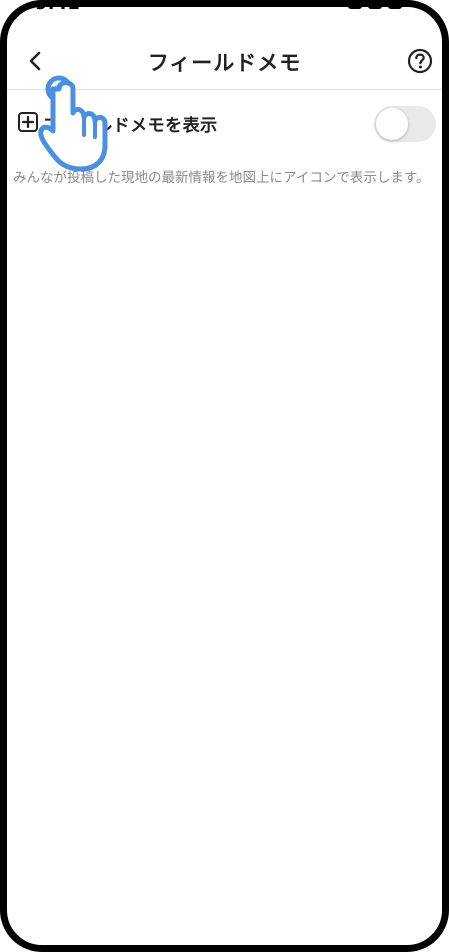 This screenshot has height=952, width=449. Describe the element at coordinates (57, 7) in the screenshot. I see `status-time: 9:41` at that location.